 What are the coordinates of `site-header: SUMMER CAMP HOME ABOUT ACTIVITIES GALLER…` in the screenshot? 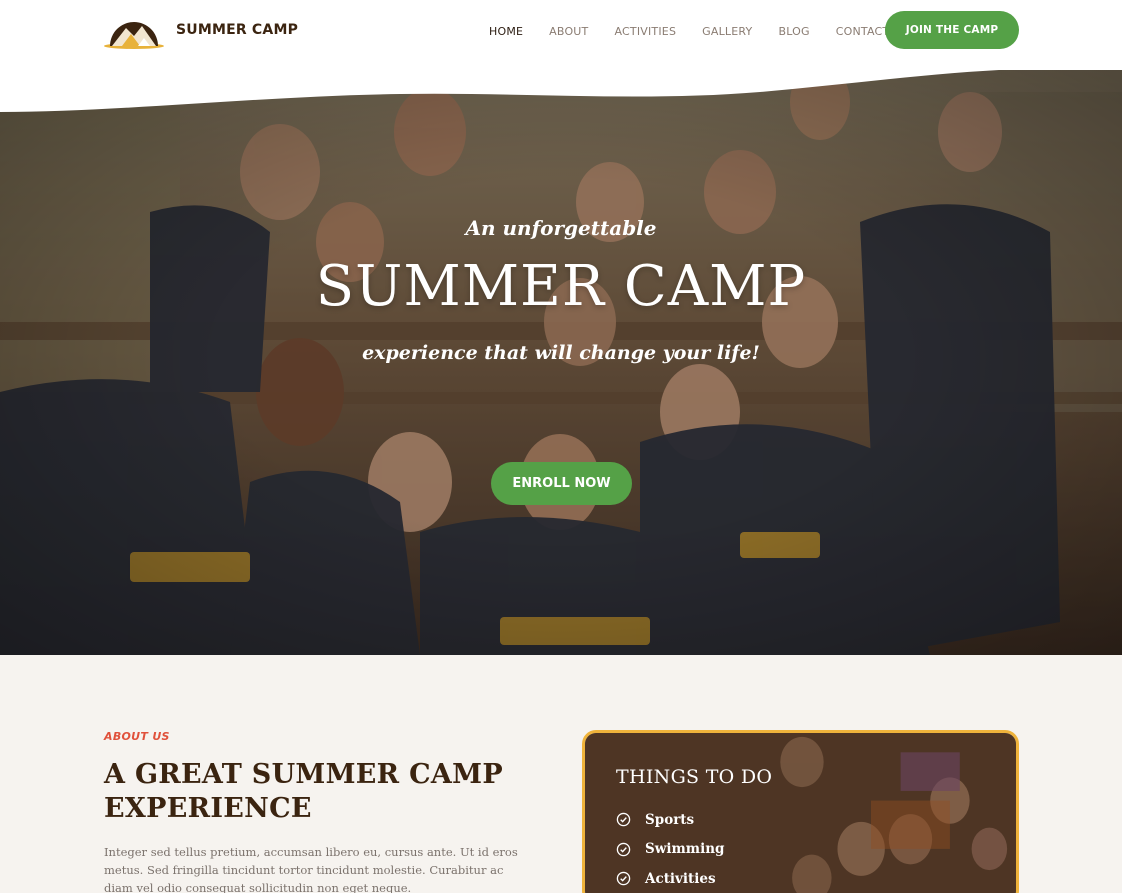 It's located at (561, 35).